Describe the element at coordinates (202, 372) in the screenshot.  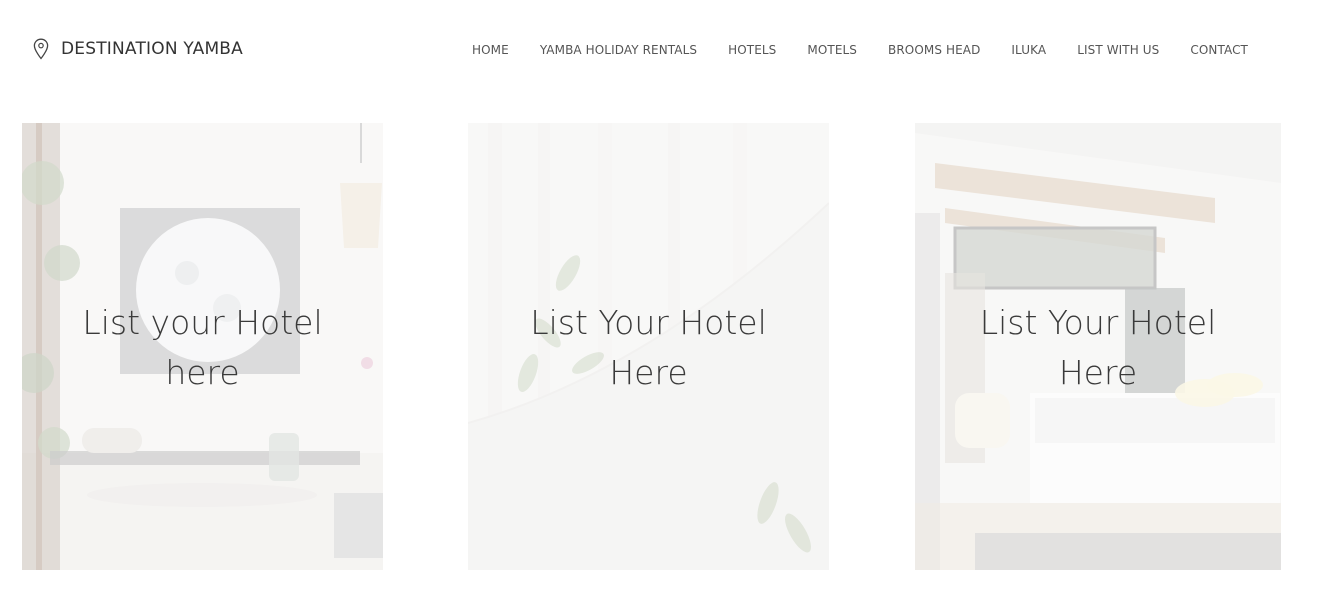
I see `caption-line: here` at that location.